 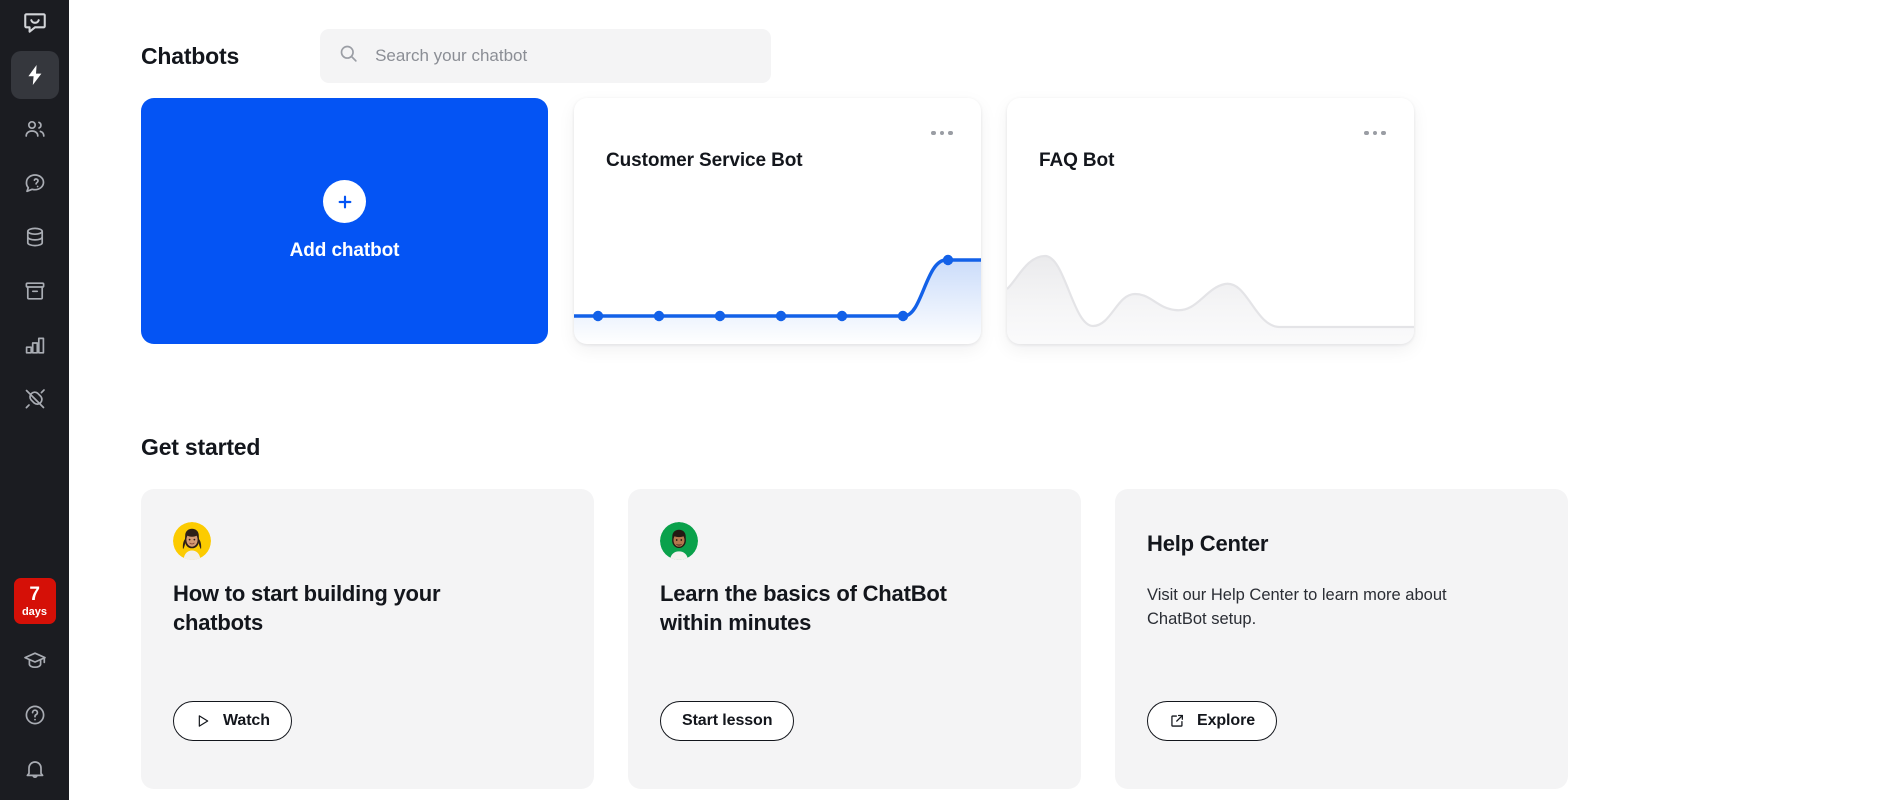 What do you see at coordinates (1226, 720) in the screenshot?
I see `explore-button-label: Explore` at bounding box center [1226, 720].